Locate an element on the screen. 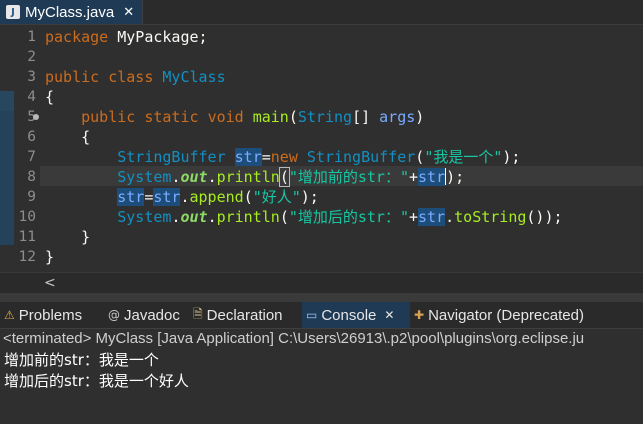 The width and height of the screenshot is (643, 424). problems-icon: ⚠ is located at coordinates (9, 315).